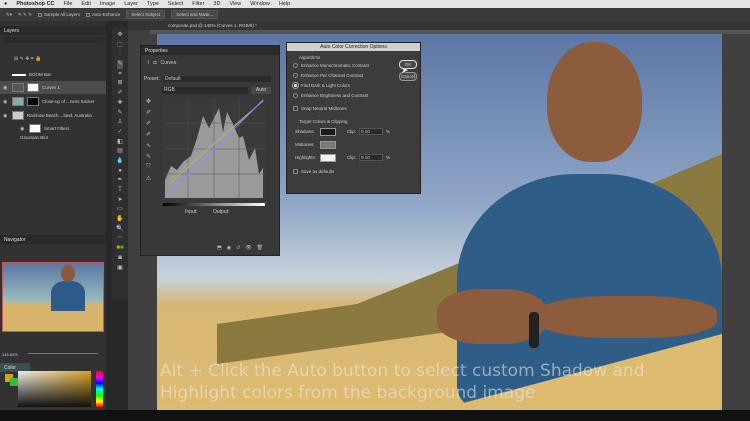 This screenshot has height=421, width=750. I want to click on white-point-eyedropper-icon: ✐, so click(148, 134).